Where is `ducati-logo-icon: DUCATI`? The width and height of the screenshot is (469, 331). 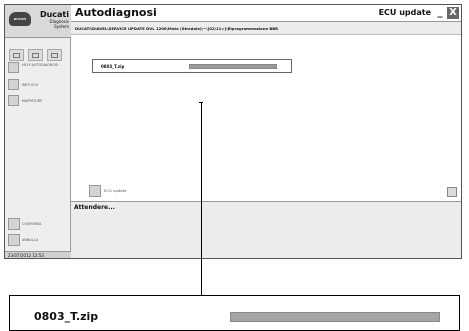
ducati-logo-icon: DUCATI is located at coordinates (20, 19).